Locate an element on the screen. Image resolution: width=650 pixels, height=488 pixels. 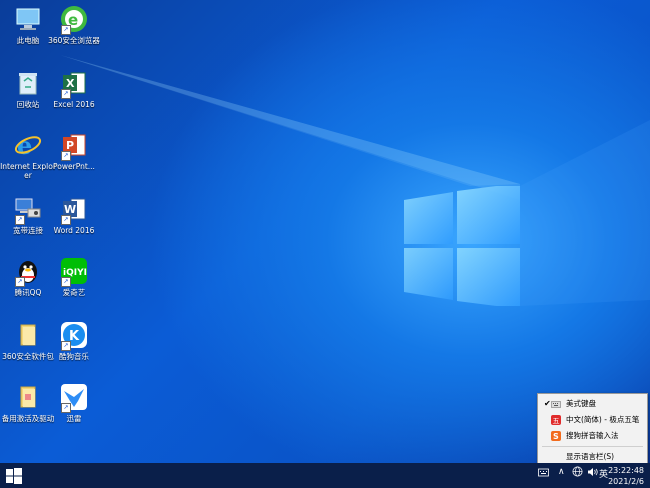
desktop-icon-kugou: K ↗ 酷狗音乐 is located at coordinates (74, 340).